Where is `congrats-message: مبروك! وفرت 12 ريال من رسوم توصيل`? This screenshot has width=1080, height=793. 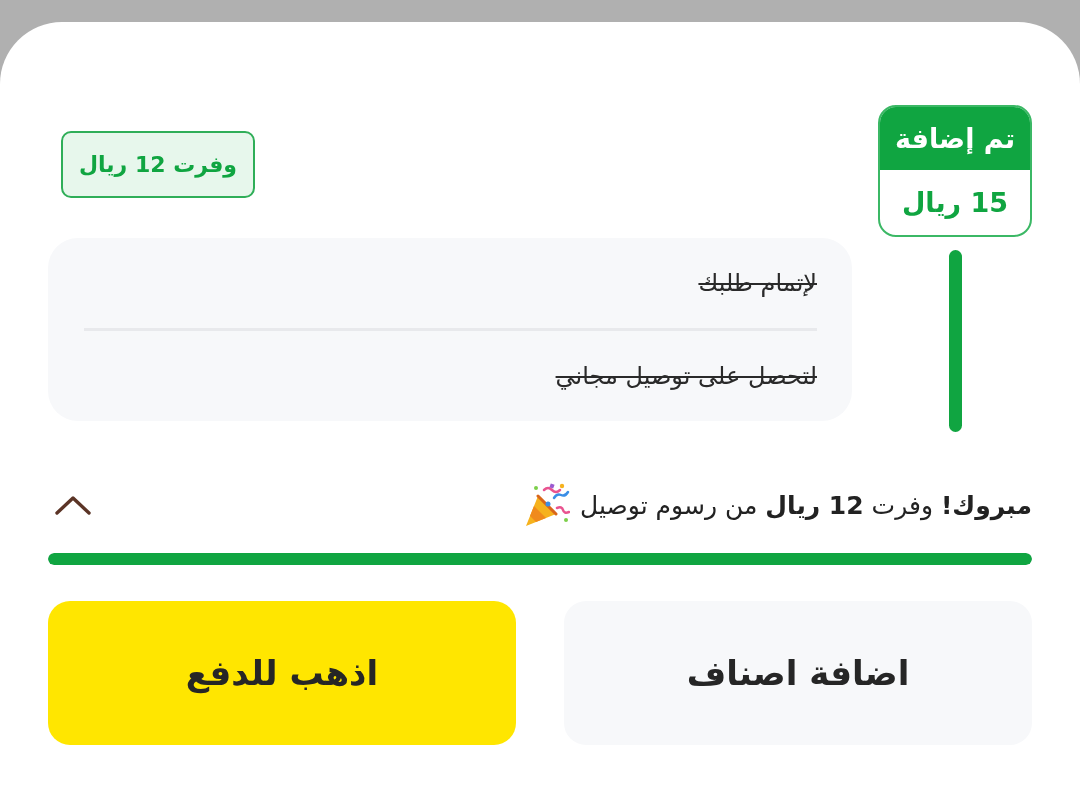 congrats-message: مبروك! وفرت 12 ريال من رسوم توصيل is located at coordinates (806, 505).